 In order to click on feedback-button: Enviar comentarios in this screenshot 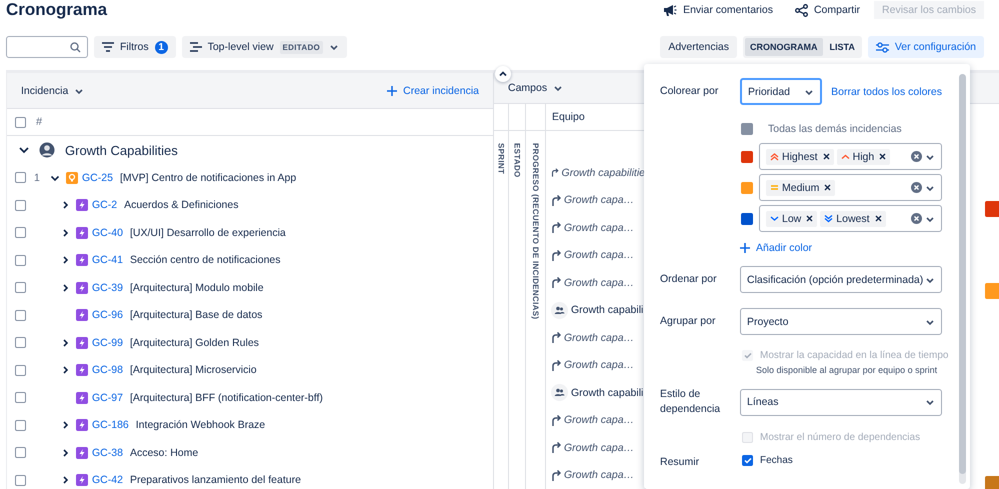, I will do `click(718, 10)`.